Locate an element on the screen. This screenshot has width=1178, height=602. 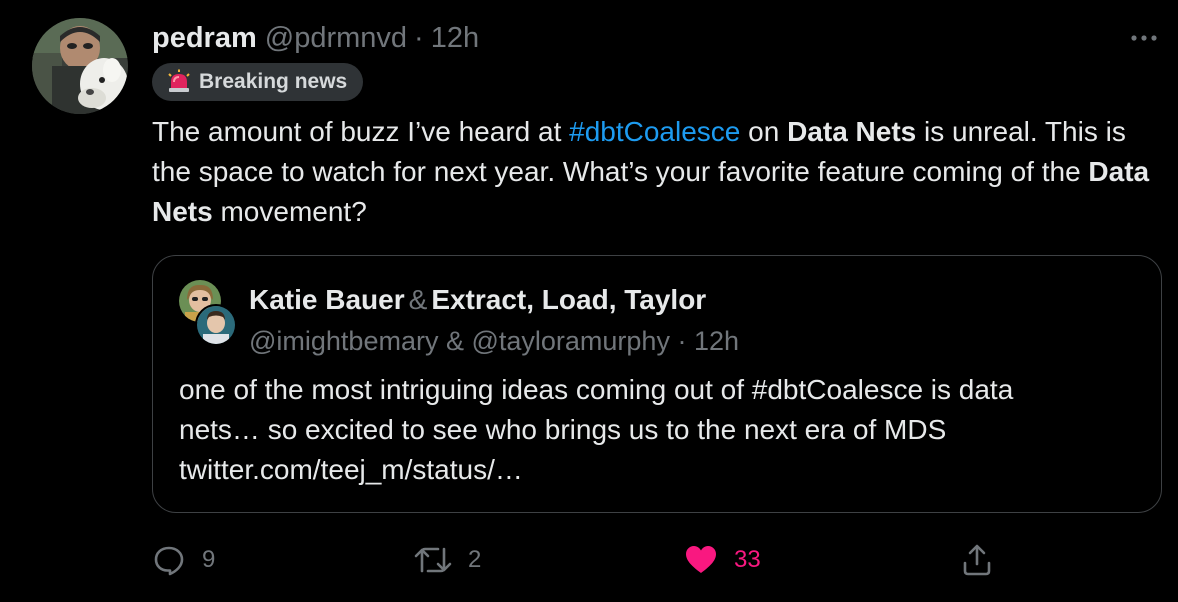
quoted-avatars is located at coordinates (208, 313).